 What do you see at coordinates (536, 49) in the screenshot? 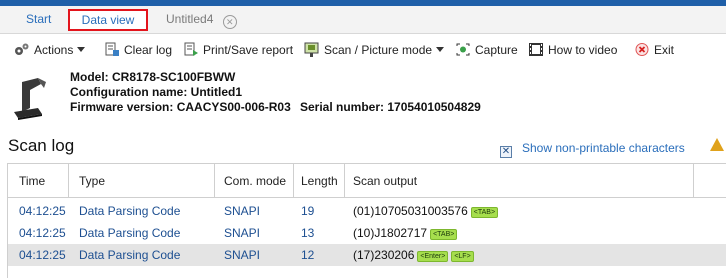
I see `film-icon` at bounding box center [536, 49].